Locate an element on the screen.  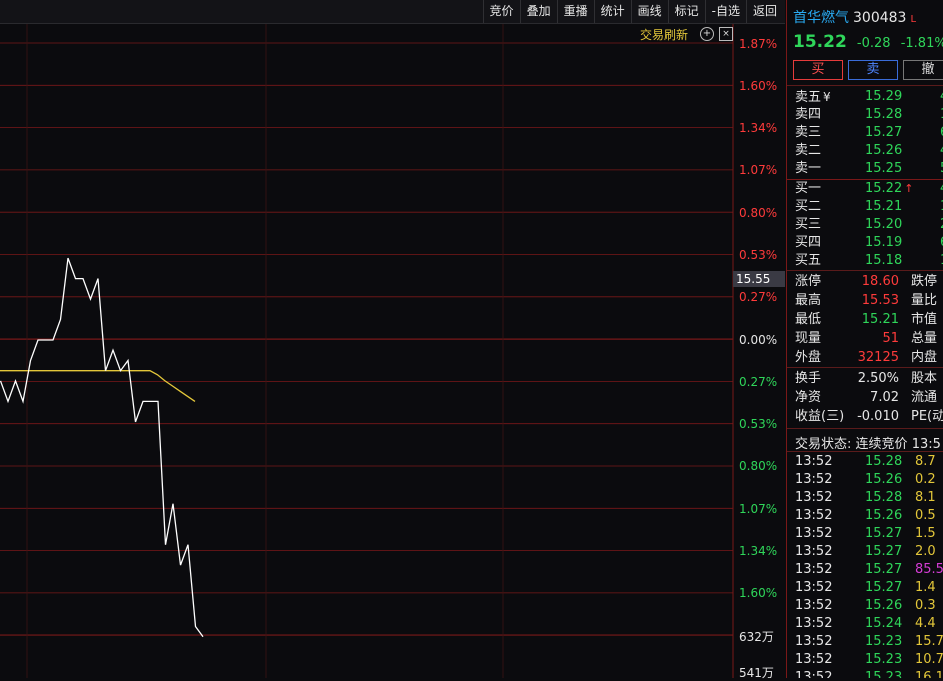
zoom-in-icon: + is located at coordinates (707, 34).